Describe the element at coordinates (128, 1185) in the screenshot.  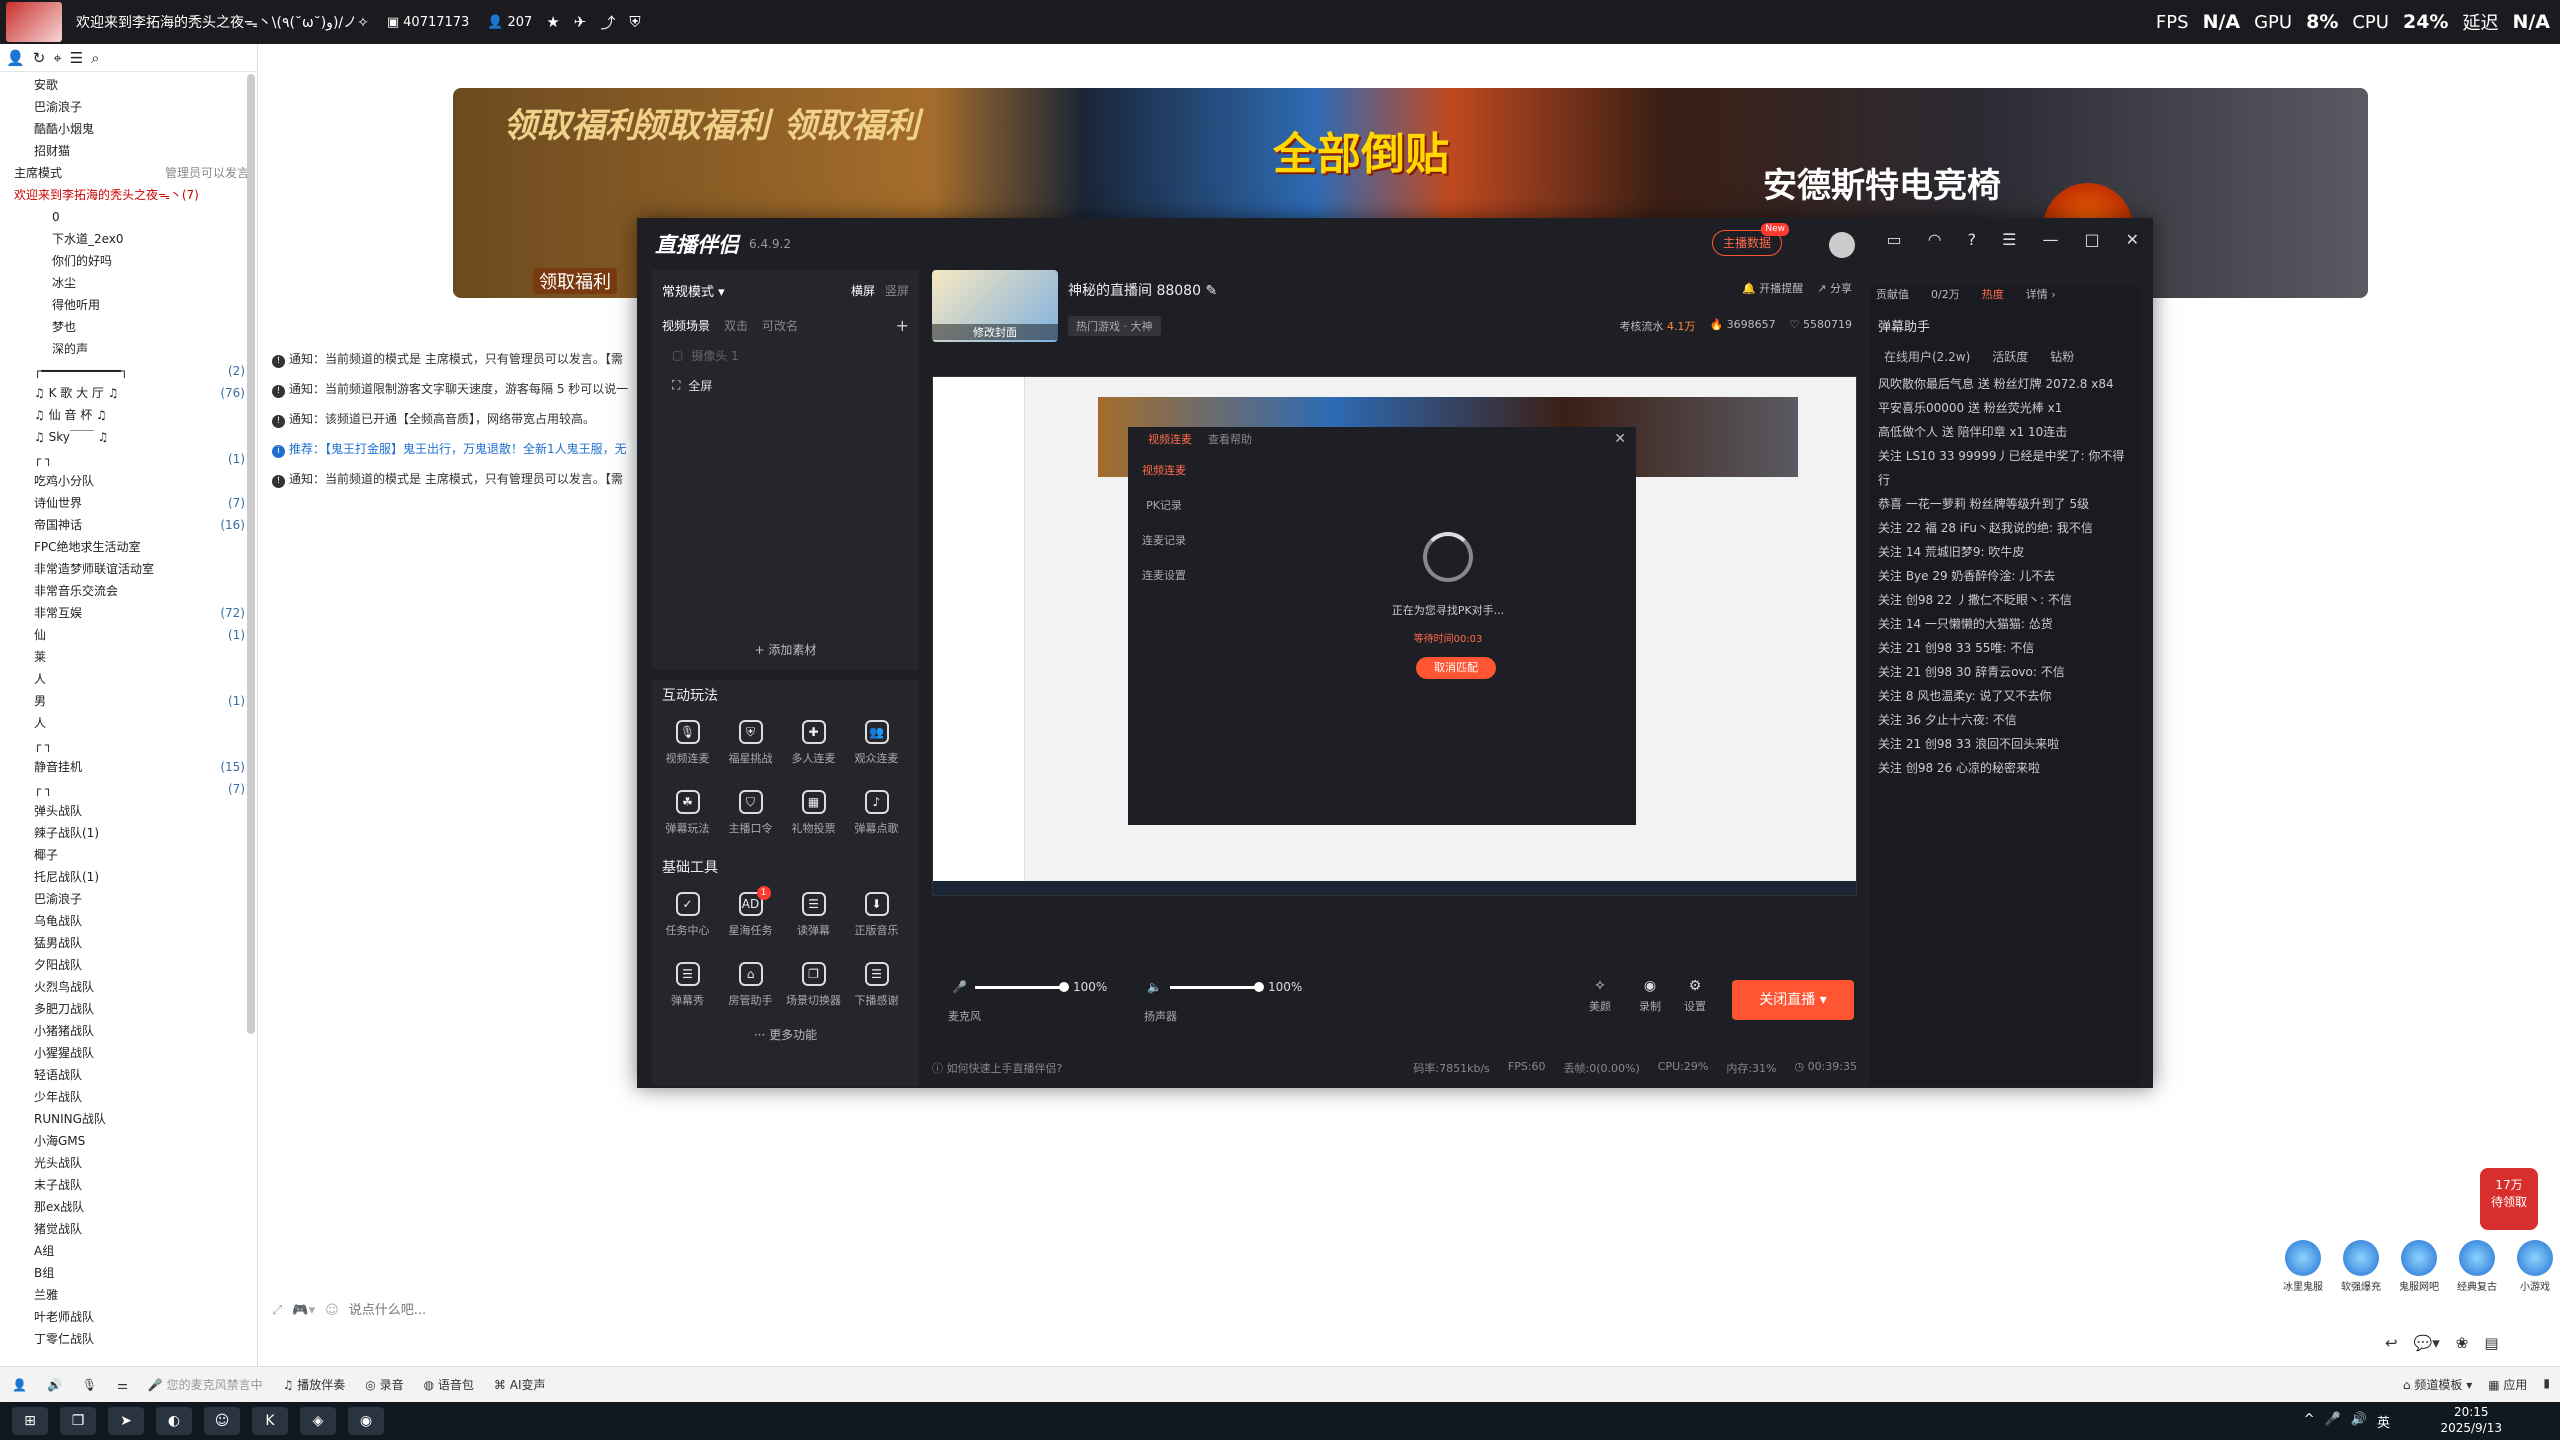
I see `team-channel: 末子战队` at that location.